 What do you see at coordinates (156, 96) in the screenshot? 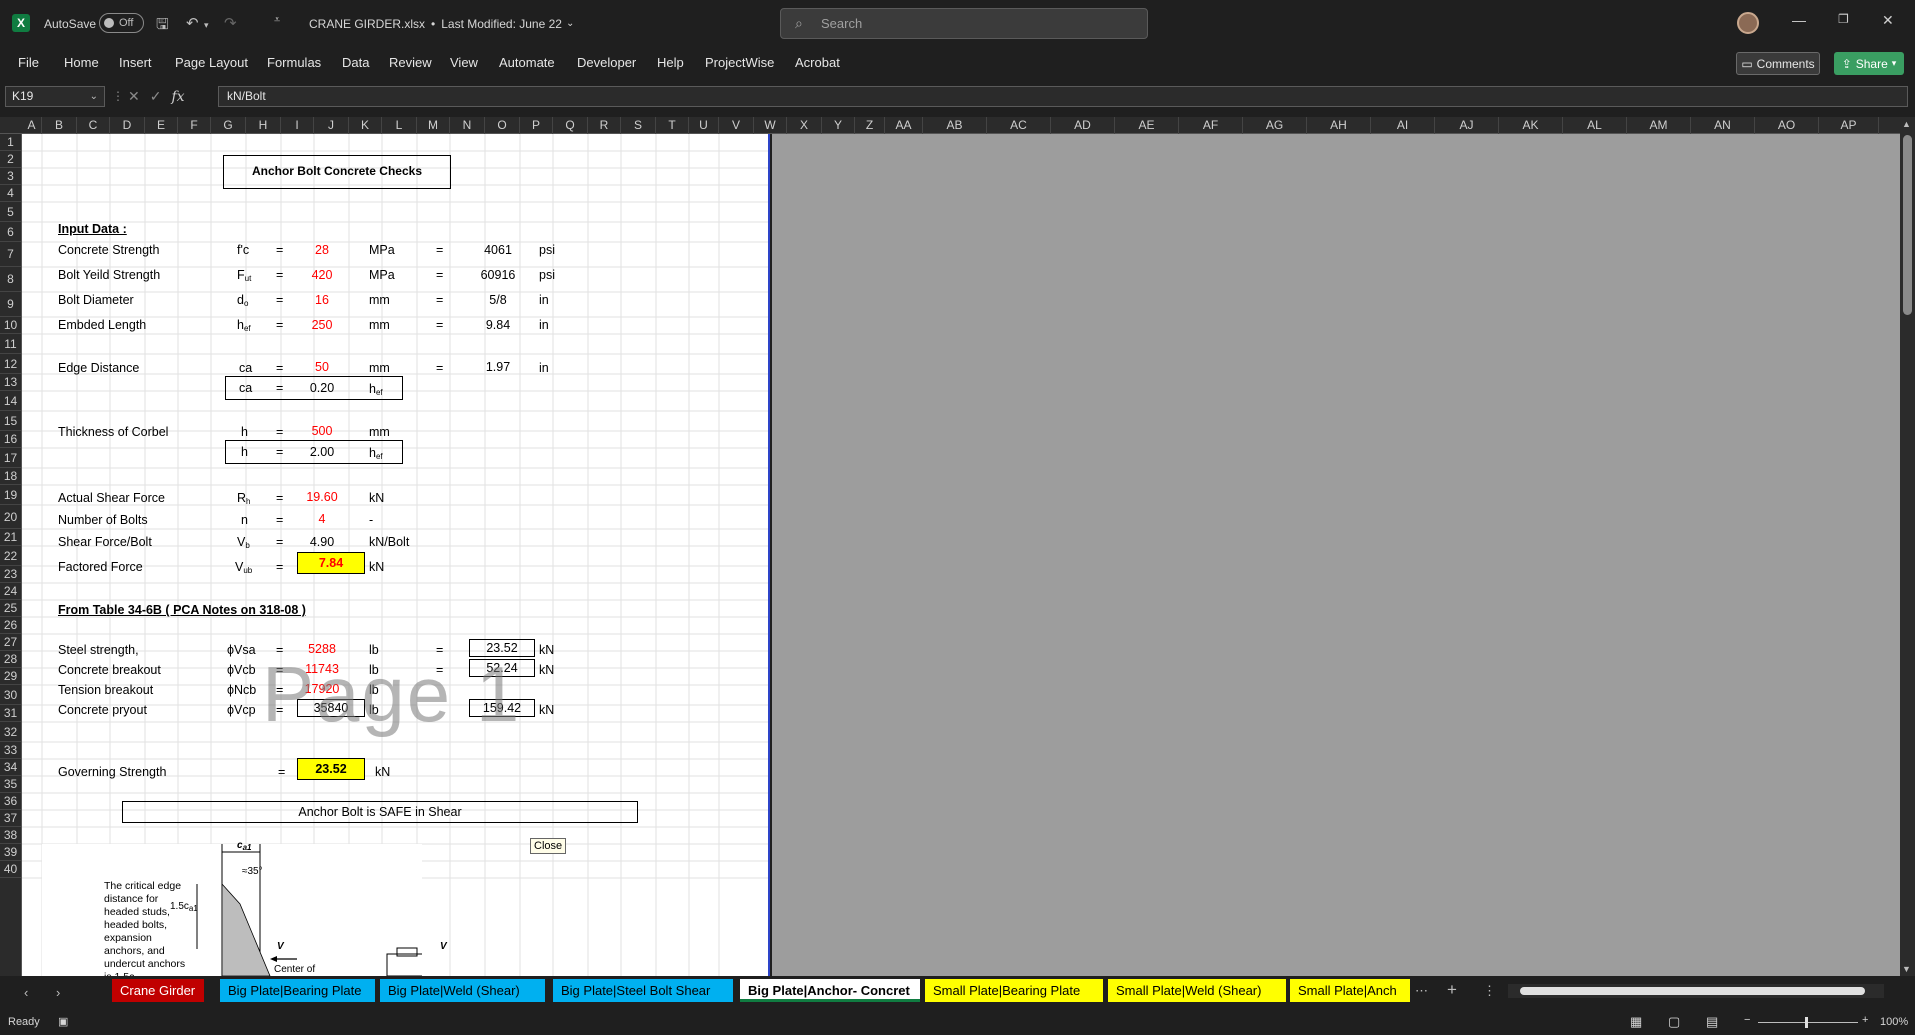
I see `enter-icon: ✓` at bounding box center [156, 96].